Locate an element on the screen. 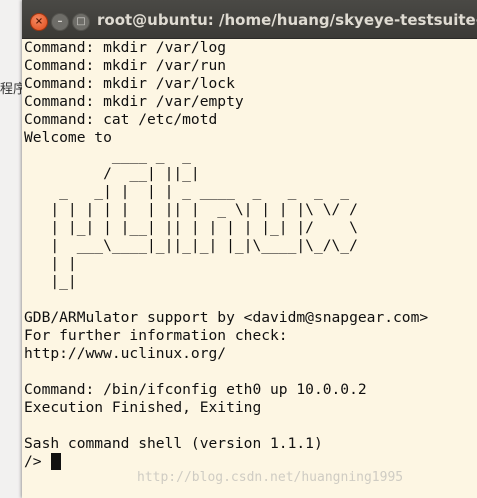 Image resolution: width=477 pixels, height=498 pixels. ascii-logo-line: | | is located at coordinates (50, 263).